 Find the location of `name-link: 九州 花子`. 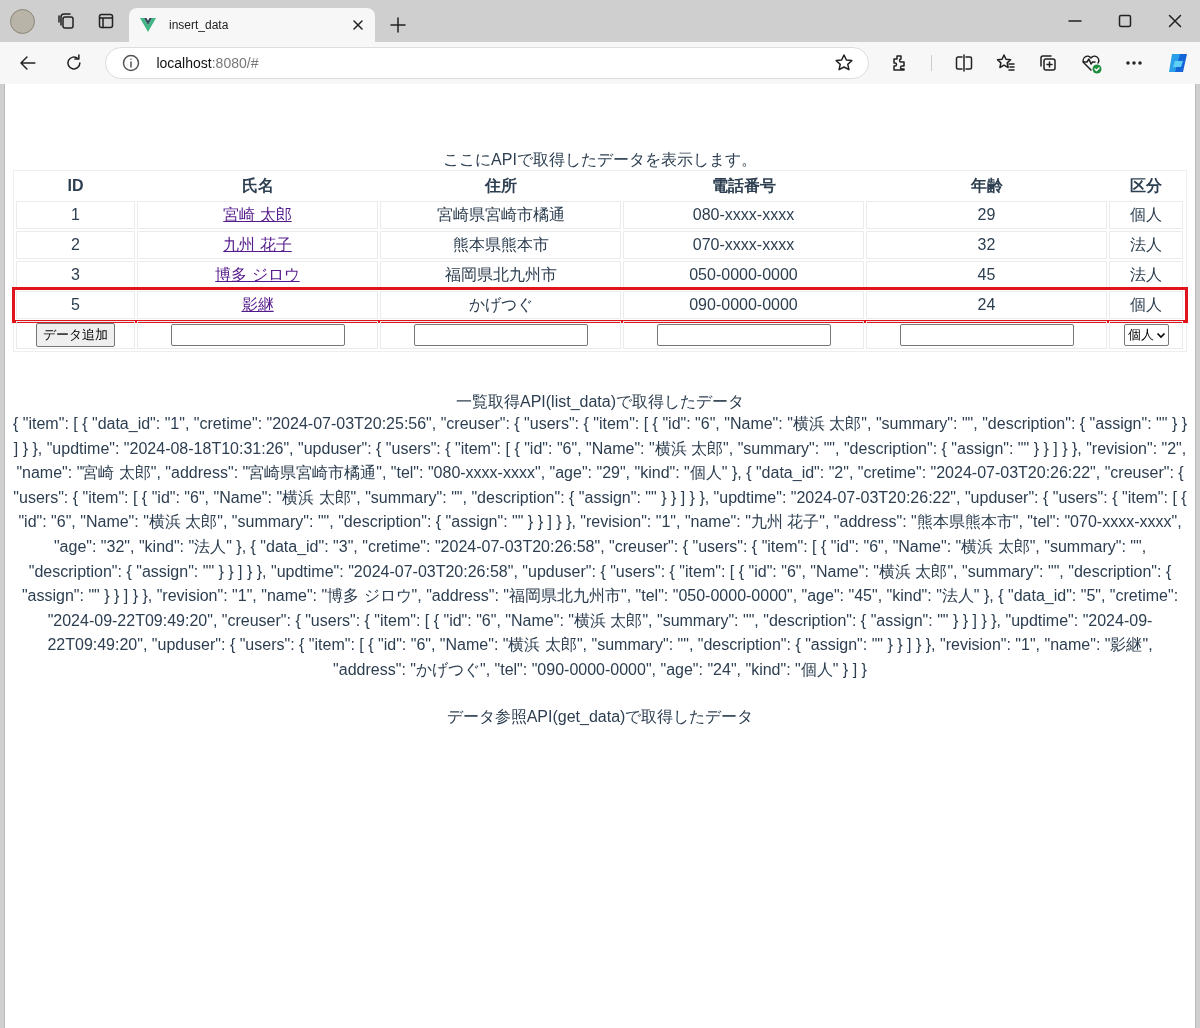

name-link: 九州 花子 is located at coordinates (257, 245).